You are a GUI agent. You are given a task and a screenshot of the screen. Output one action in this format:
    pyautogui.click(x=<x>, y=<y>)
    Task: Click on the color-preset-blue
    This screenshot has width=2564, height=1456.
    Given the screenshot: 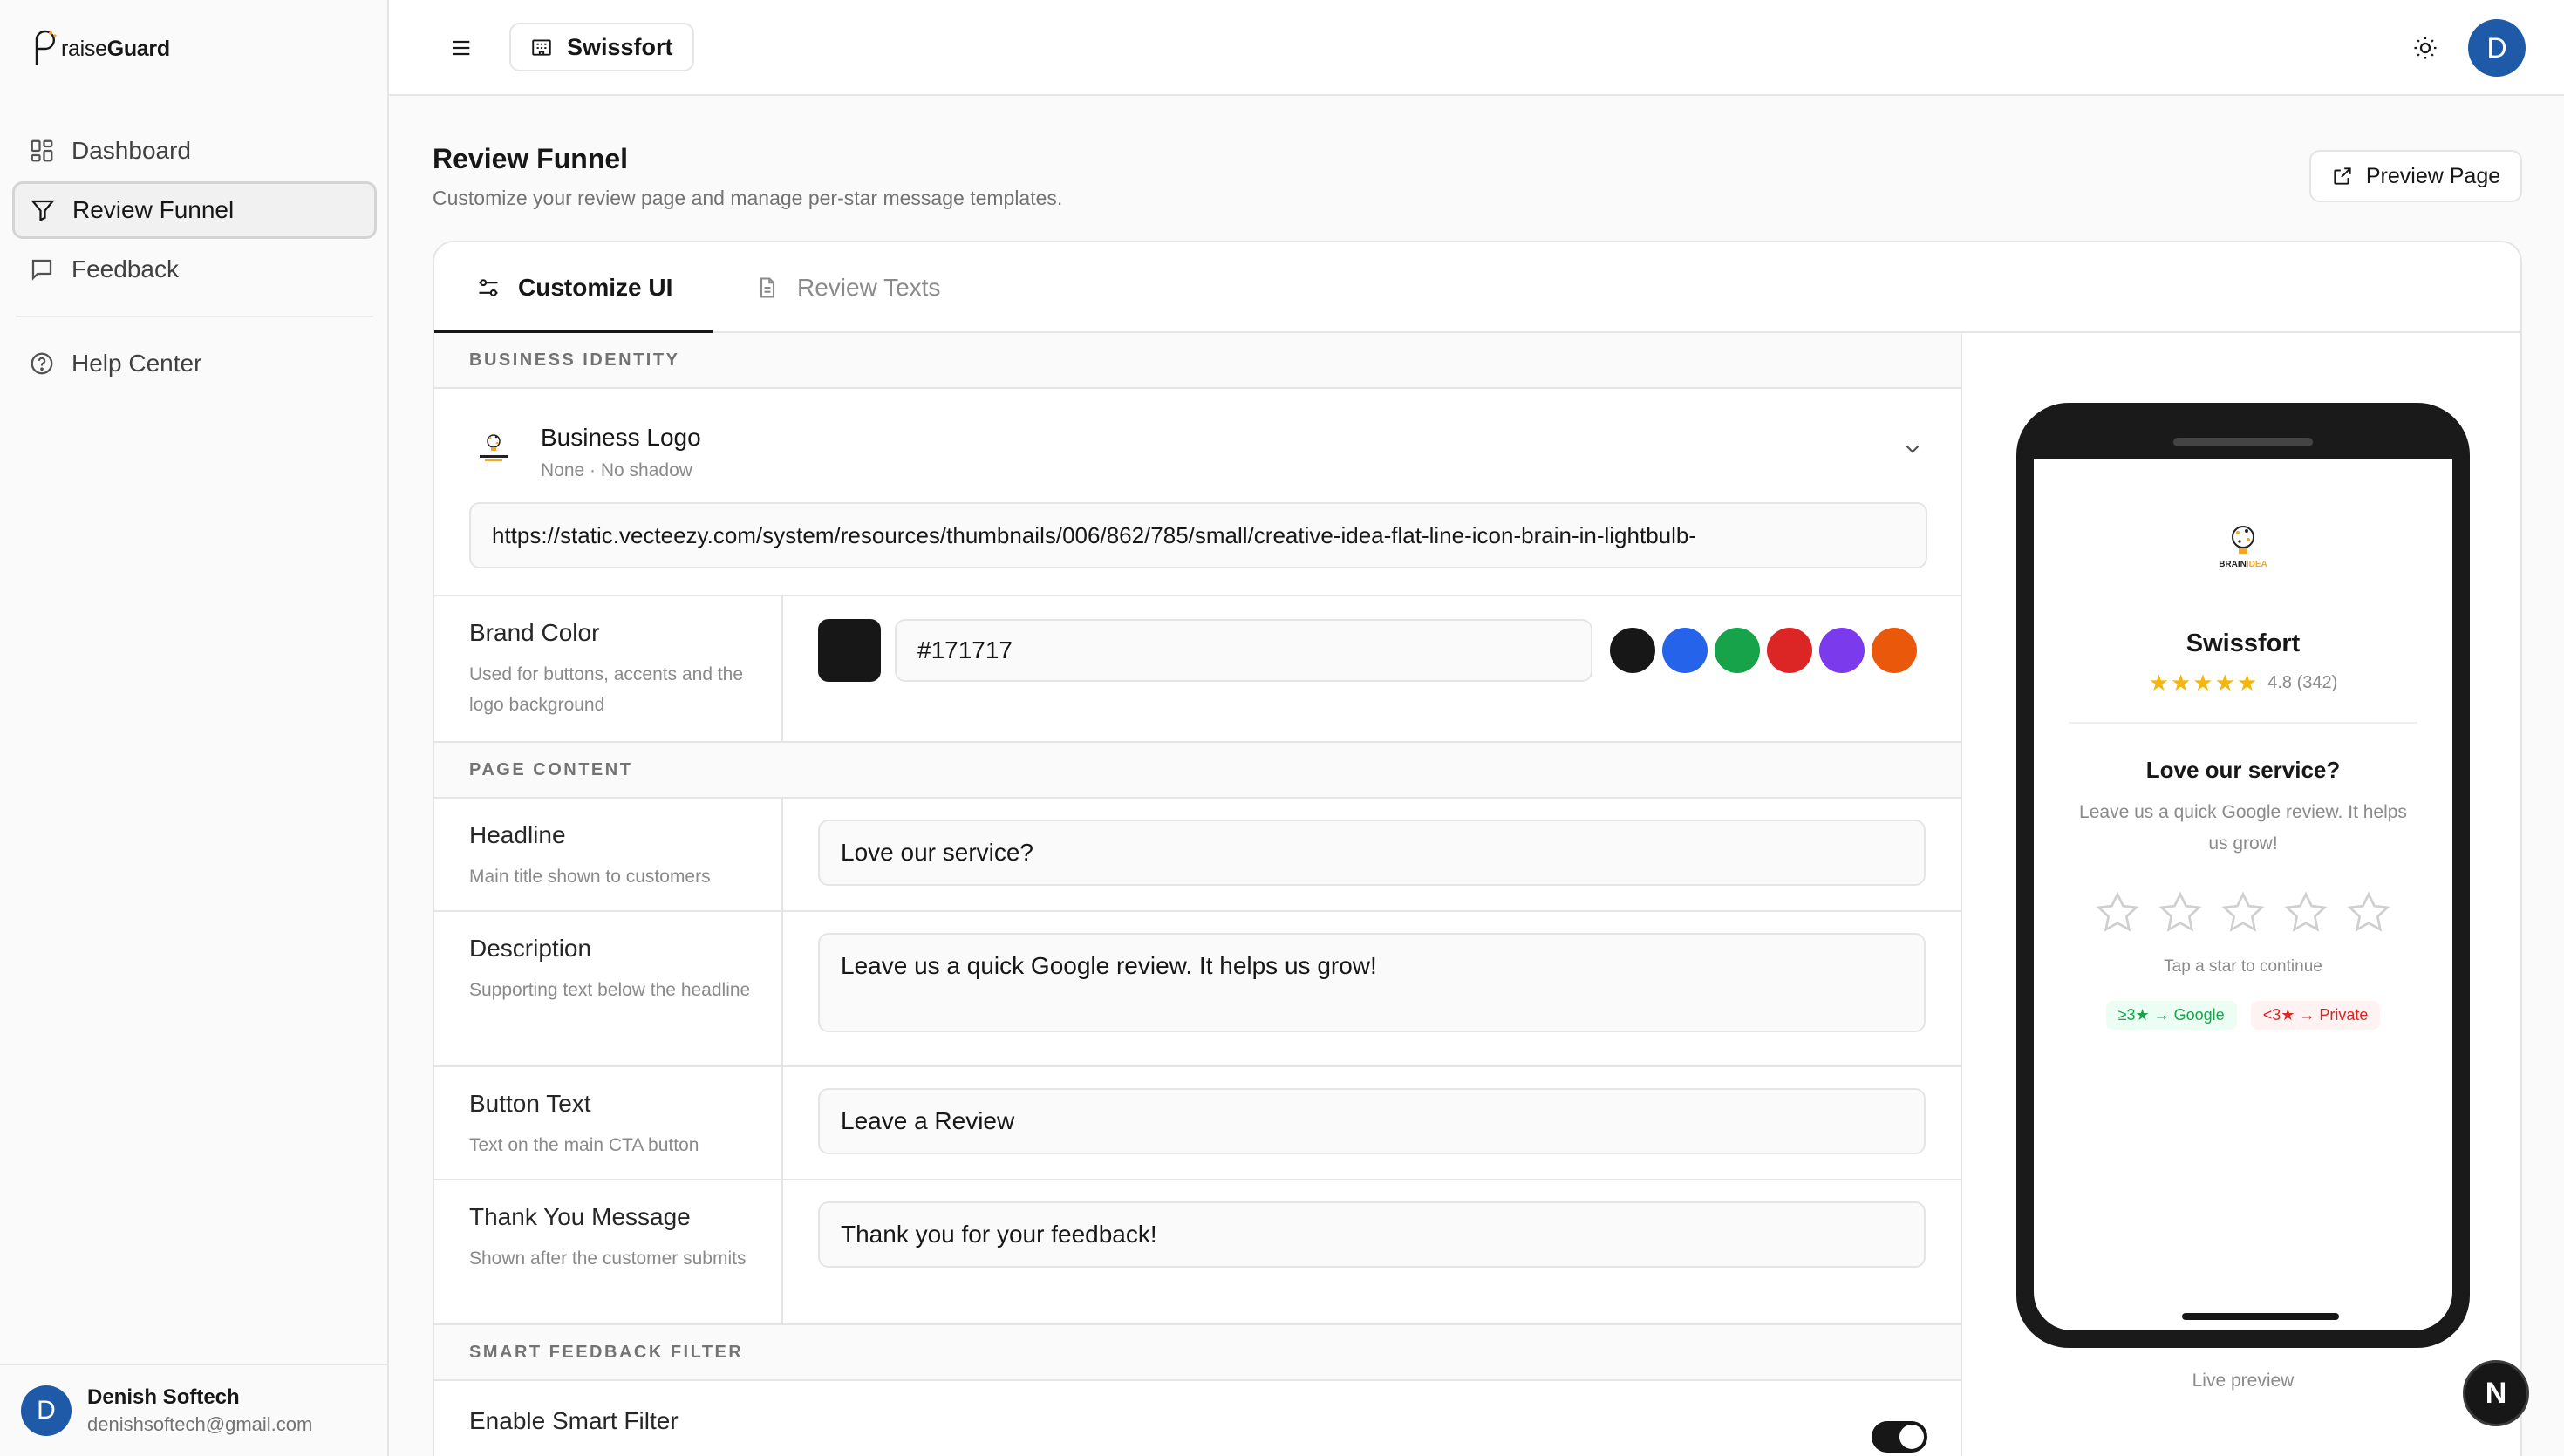 What is the action you would take?
    pyautogui.click(x=1685, y=650)
    